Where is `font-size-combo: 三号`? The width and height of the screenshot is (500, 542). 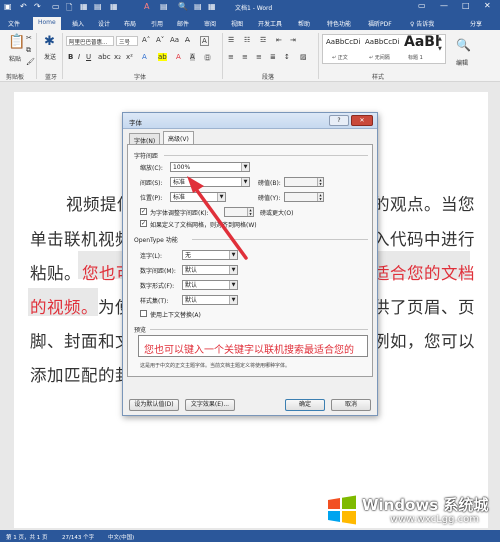
font-size-combo: 三号 is located at coordinates (127, 41).